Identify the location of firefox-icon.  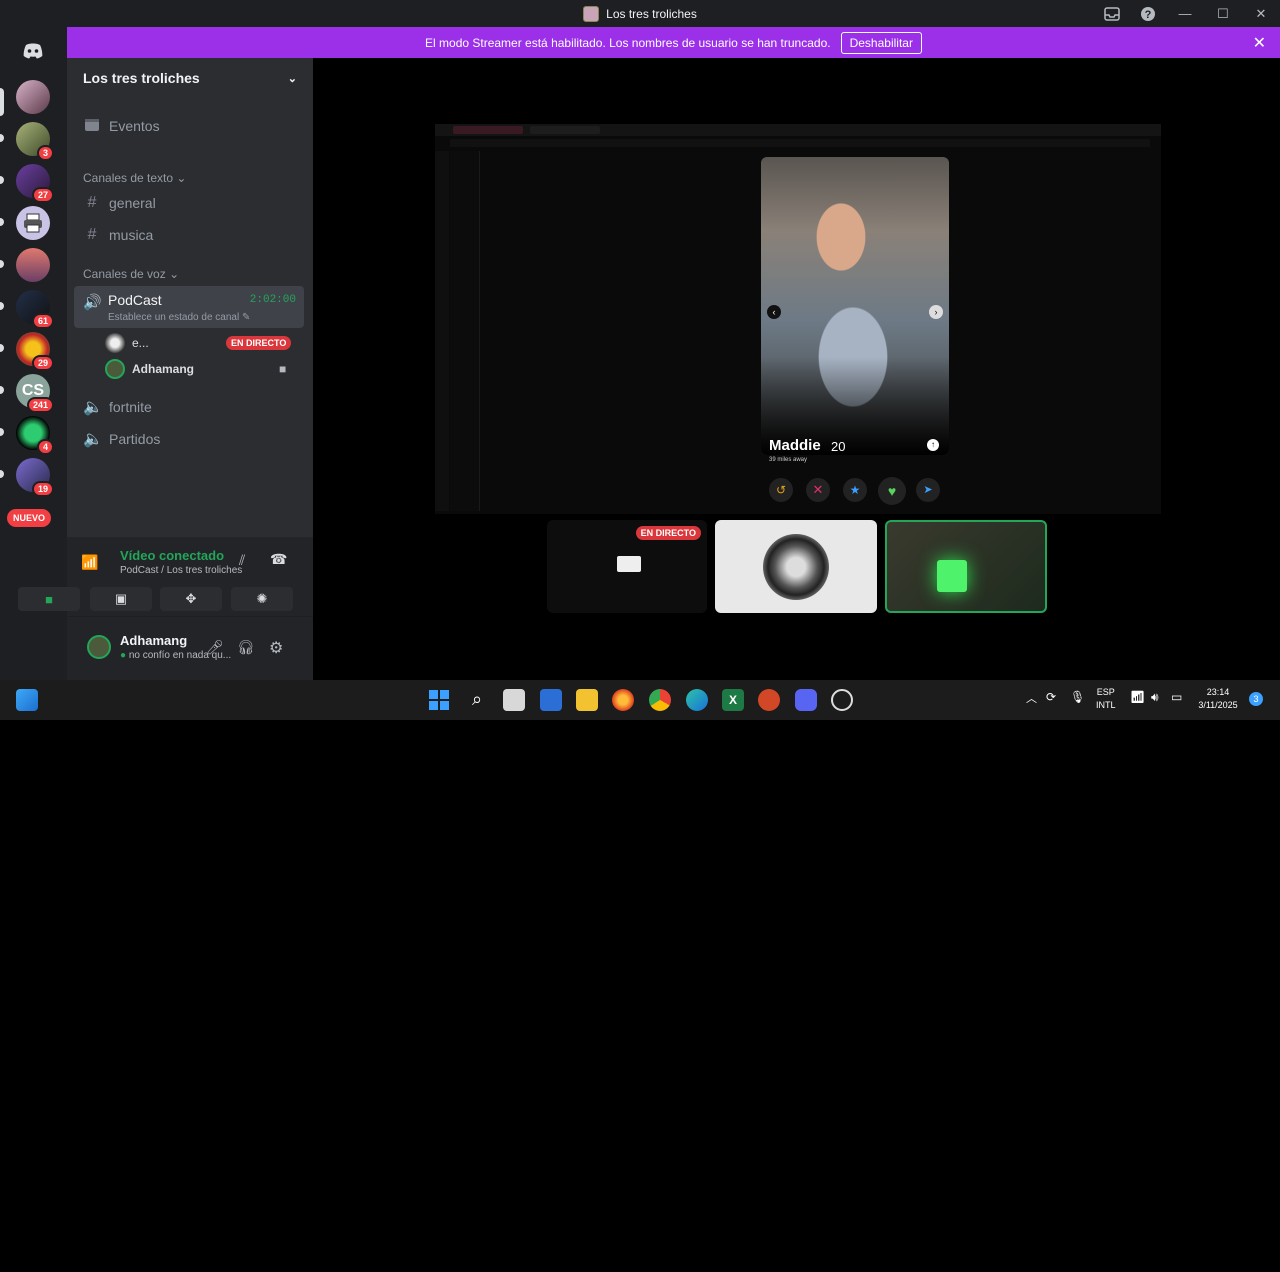
(623, 700).